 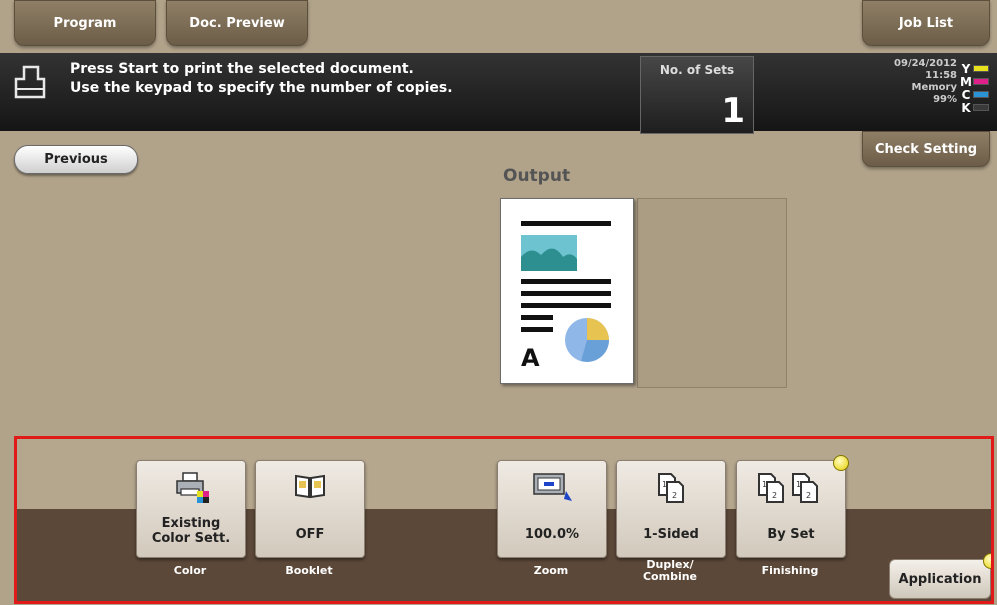 I want to click on top-bar: Program Doc. Preview Job List, so click(x=498, y=26).